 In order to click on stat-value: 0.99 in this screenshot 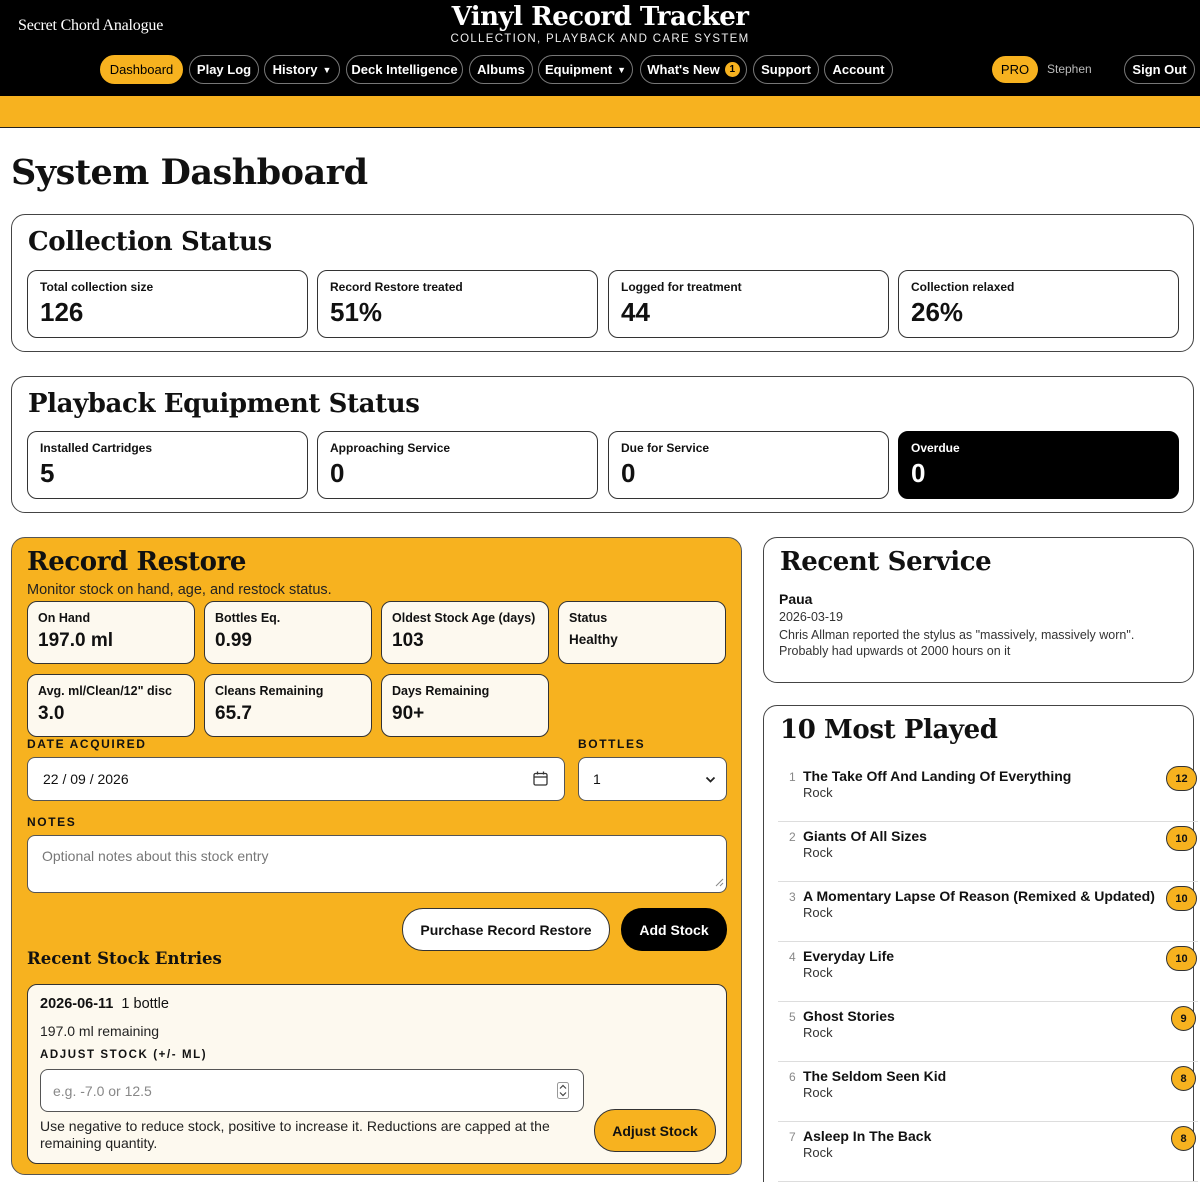, I will do `click(233, 640)`.